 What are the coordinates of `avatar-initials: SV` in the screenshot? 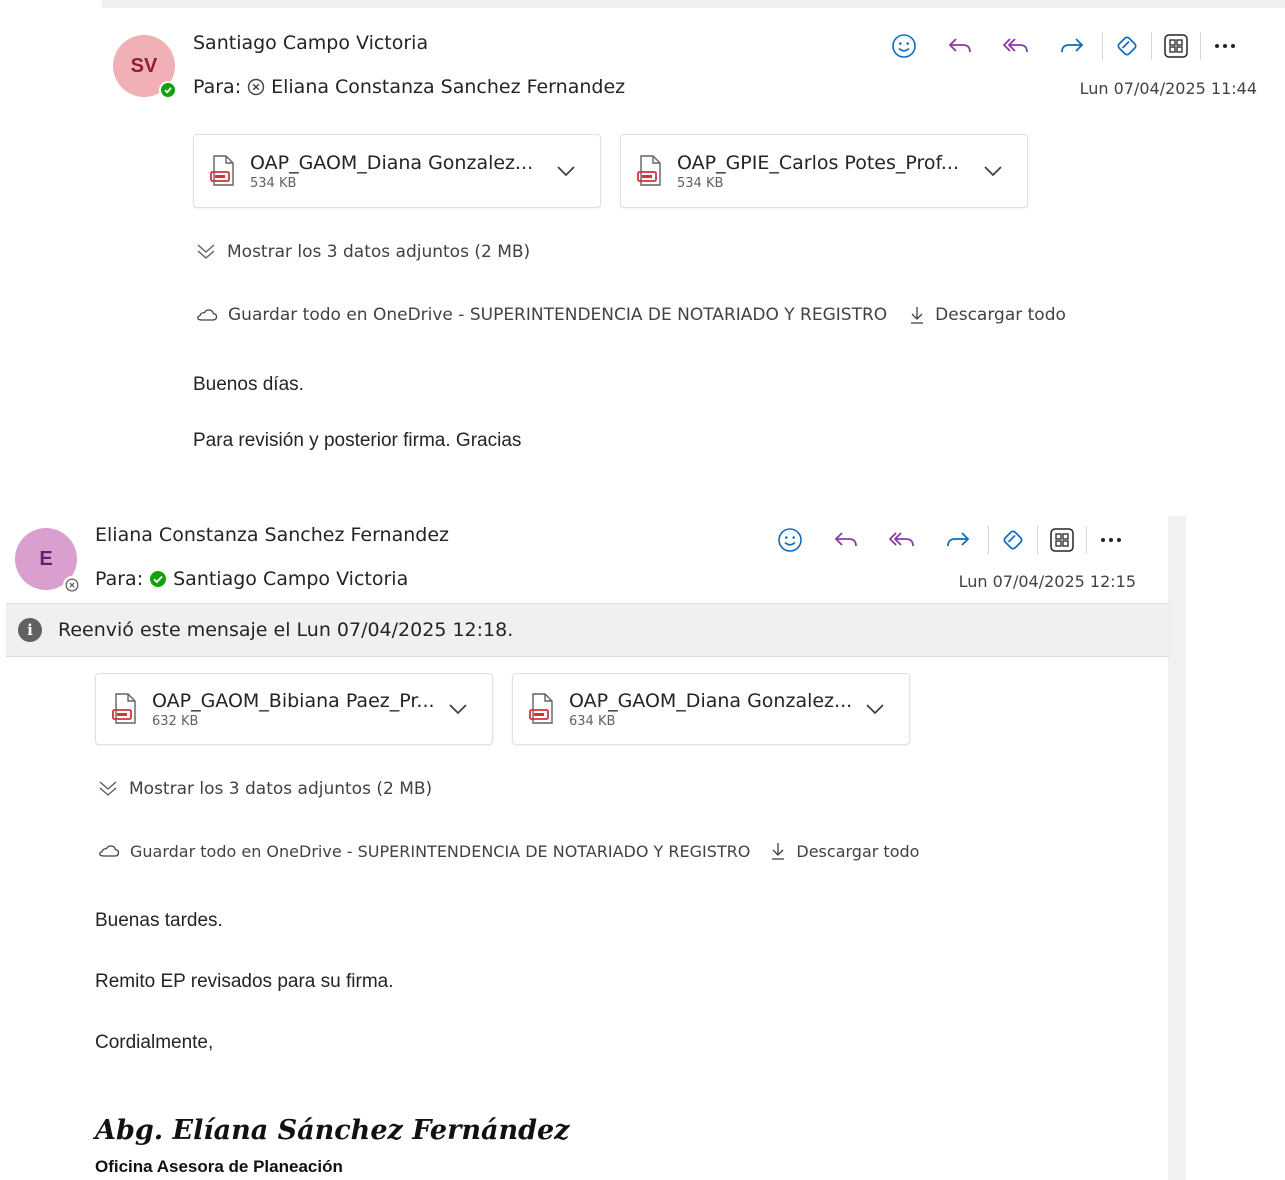 It's located at (144, 65).